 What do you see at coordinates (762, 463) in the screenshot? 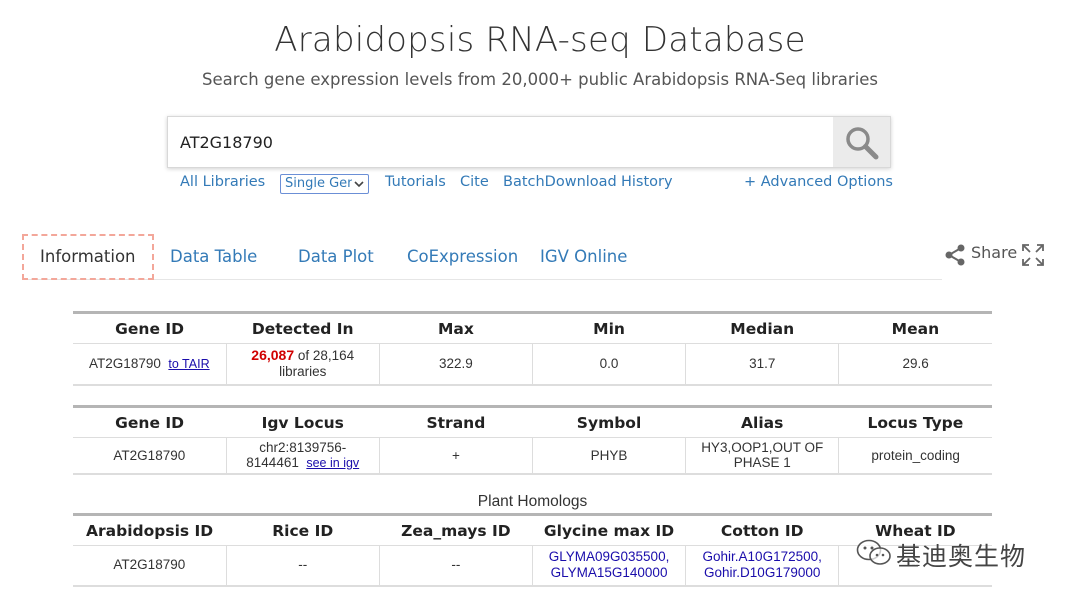
I see `alias-line-2: PHASE 1` at bounding box center [762, 463].